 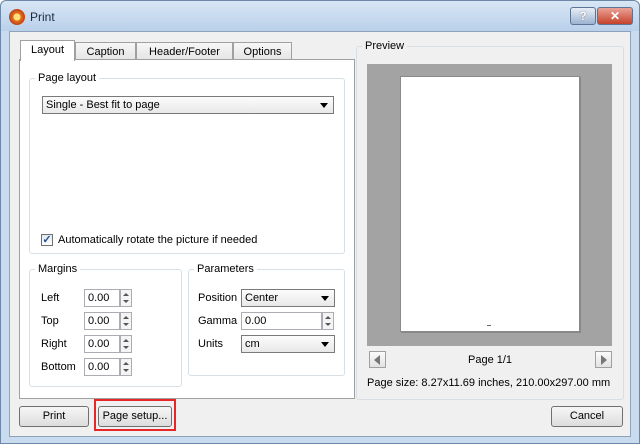 I want to click on margin-top-input: 0.00, so click(x=102, y=321).